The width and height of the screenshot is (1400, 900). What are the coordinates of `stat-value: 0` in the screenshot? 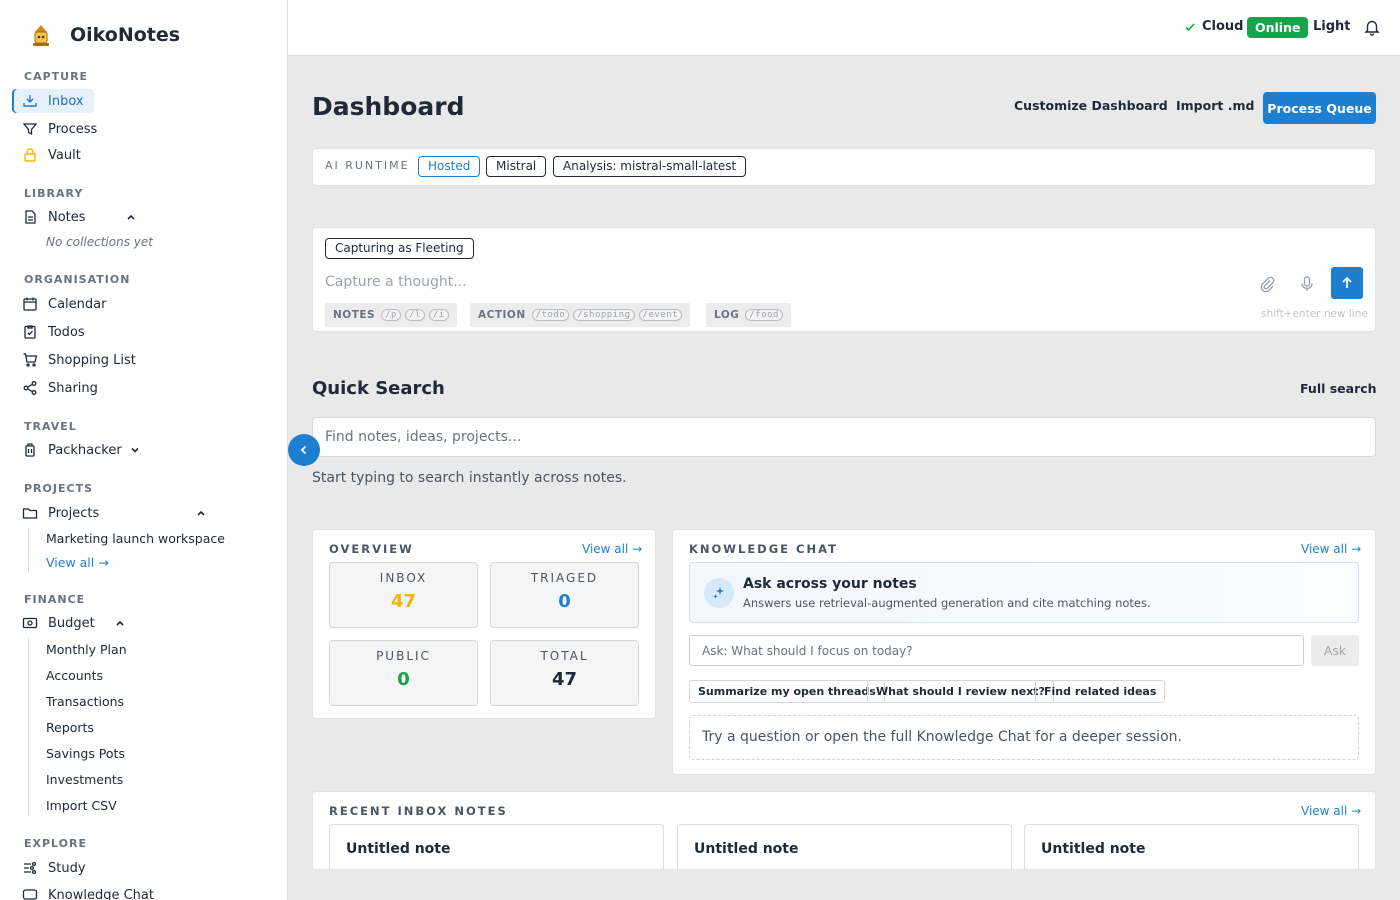 It's located at (564, 601).